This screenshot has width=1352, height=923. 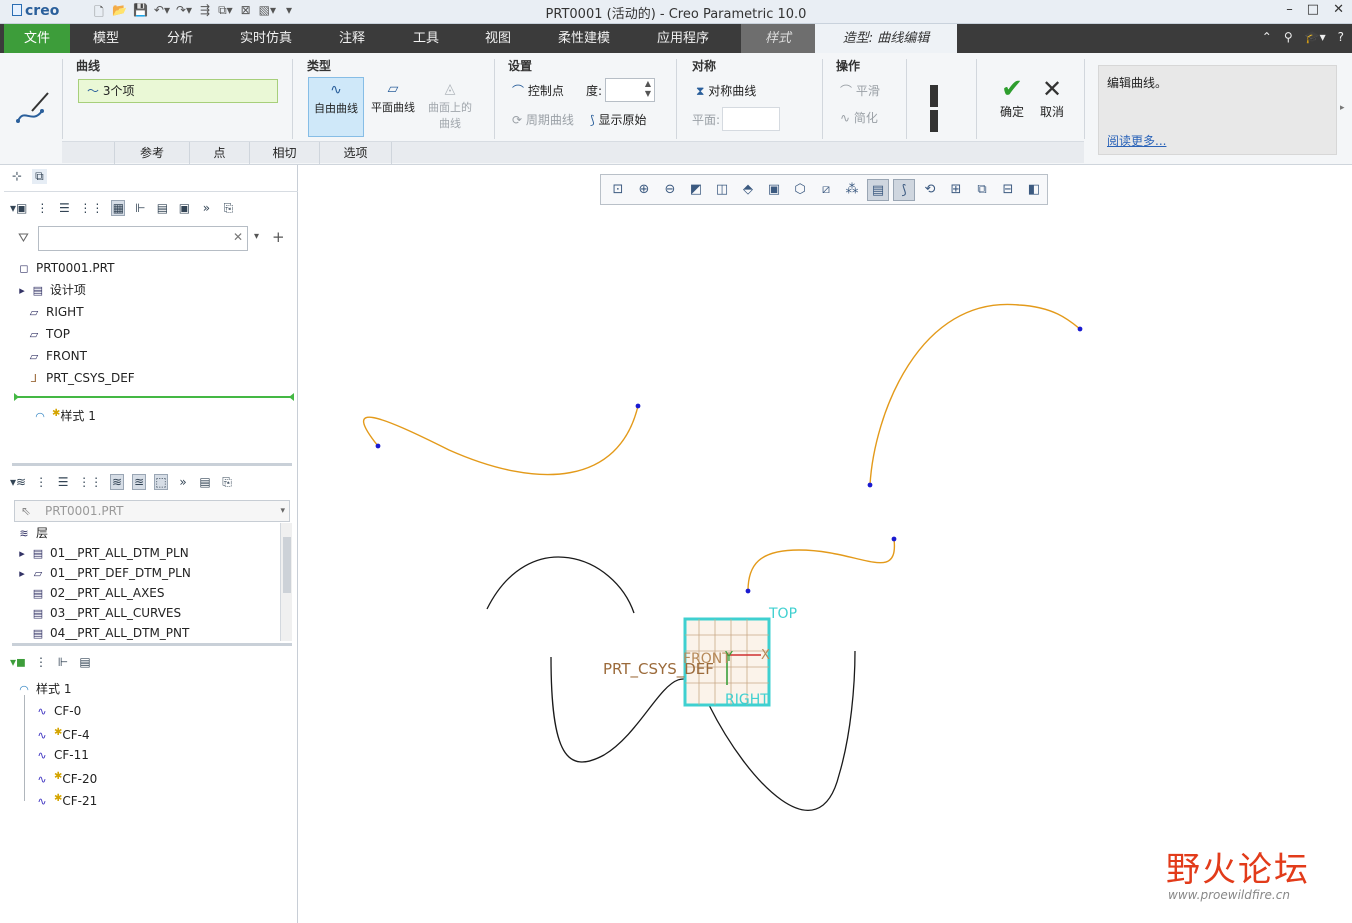 What do you see at coordinates (751, 119) in the screenshot?
I see `symmetry-plane-field` at bounding box center [751, 119].